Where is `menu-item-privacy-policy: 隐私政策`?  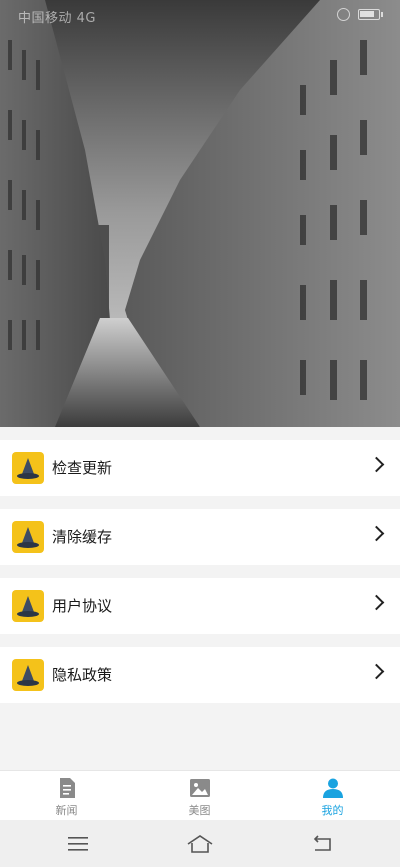 menu-item-privacy-policy: 隐私政策 is located at coordinates (200, 675).